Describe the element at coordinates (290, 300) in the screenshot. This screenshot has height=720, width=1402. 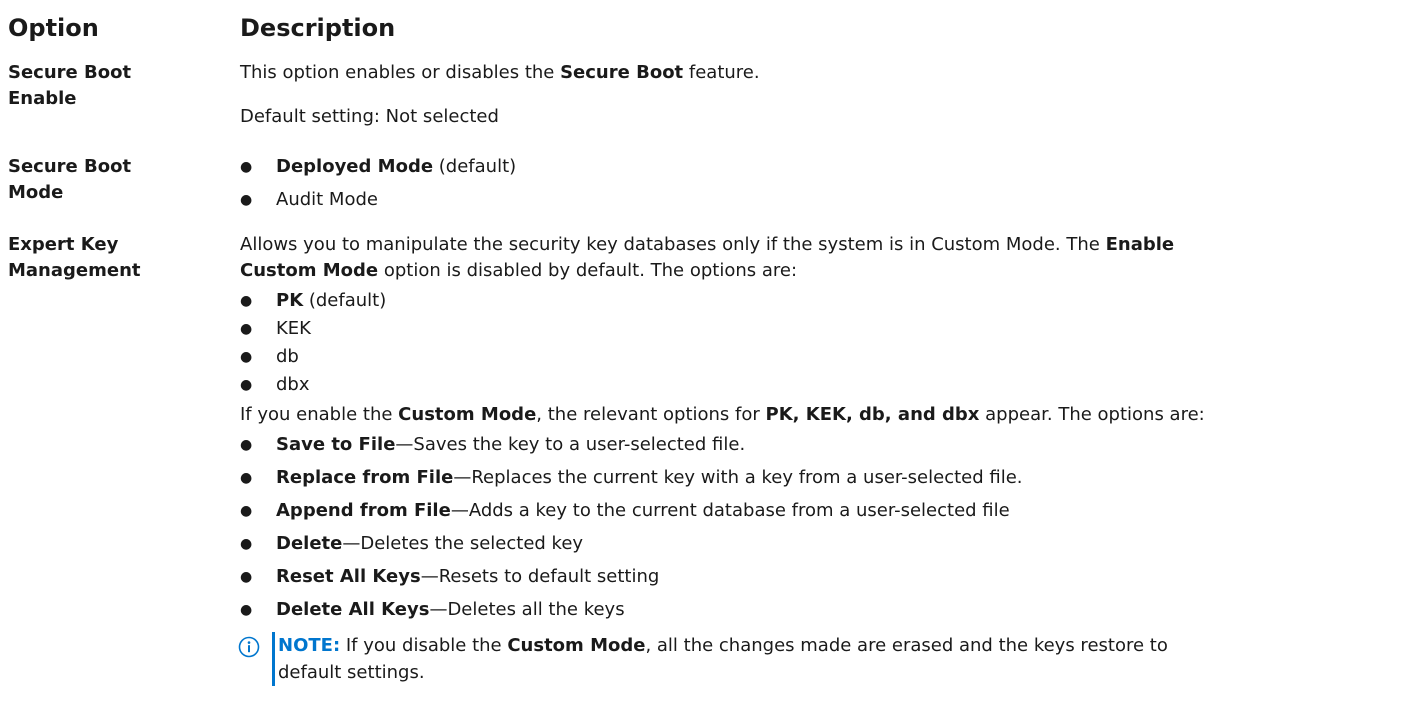
I see `bold-text: PK` at that location.